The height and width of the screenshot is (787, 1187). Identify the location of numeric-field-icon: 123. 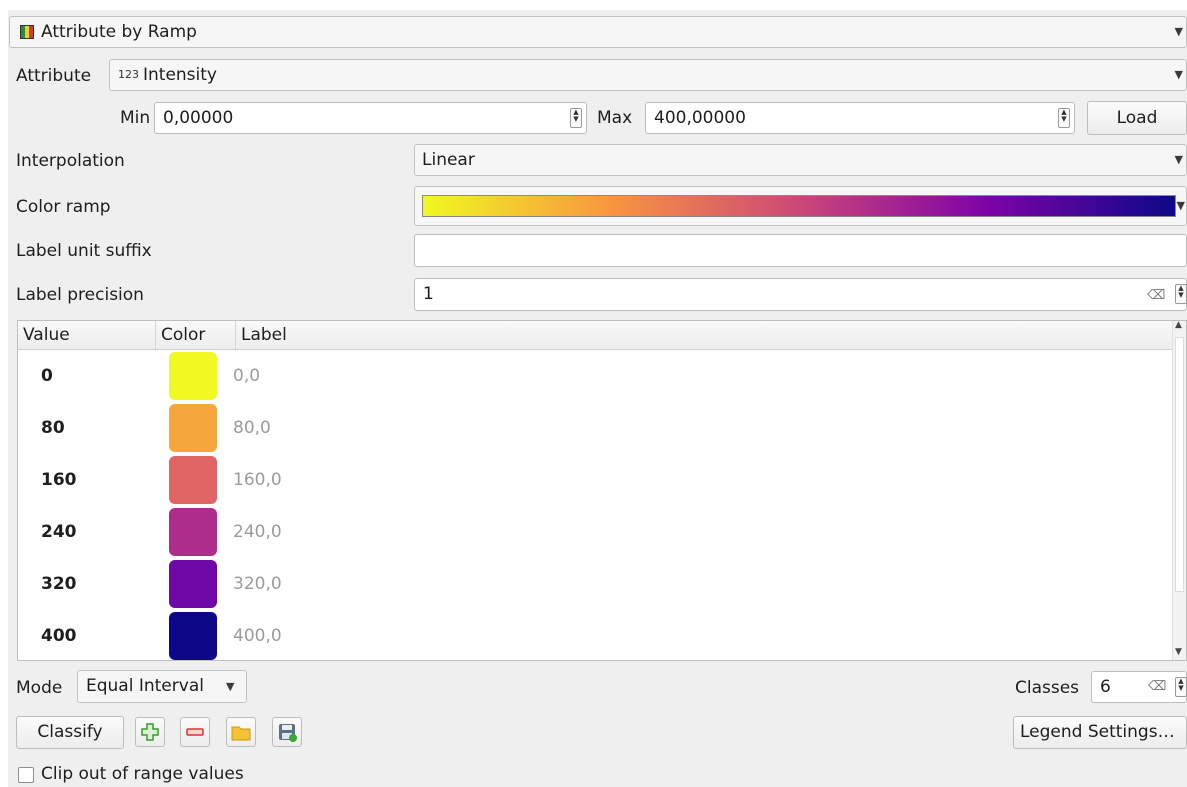
(128, 74).